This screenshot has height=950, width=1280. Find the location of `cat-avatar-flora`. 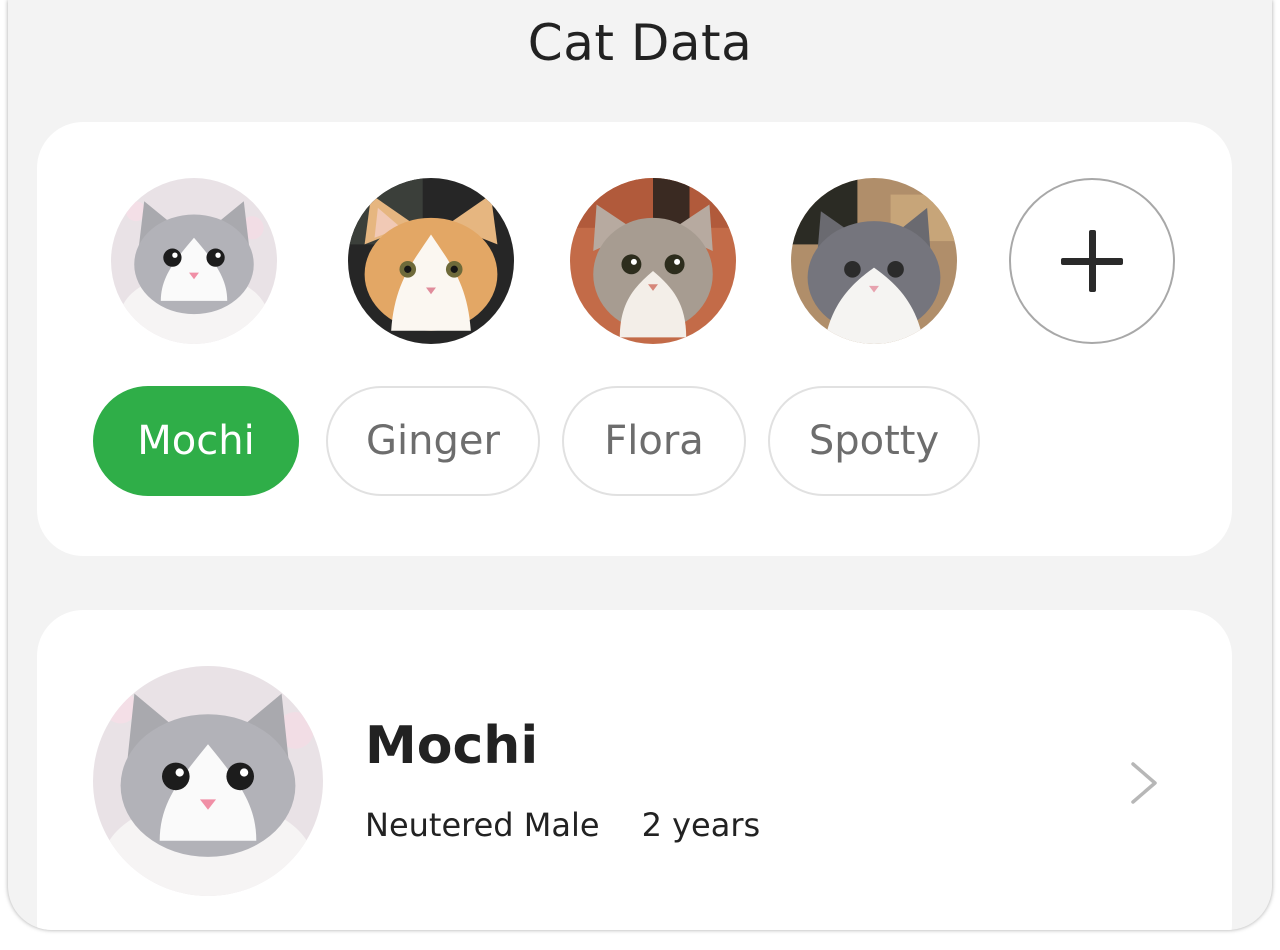

cat-avatar-flora is located at coordinates (653, 261).